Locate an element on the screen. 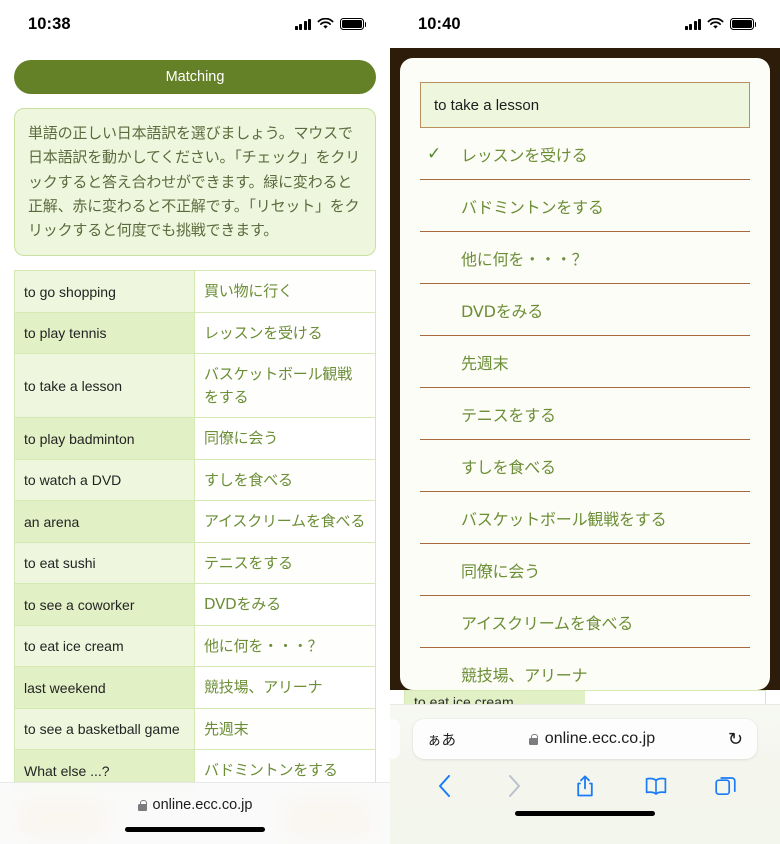 This screenshot has height=844, width=780. picker-option-label: アイスクリームを食べる is located at coordinates (547, 623).